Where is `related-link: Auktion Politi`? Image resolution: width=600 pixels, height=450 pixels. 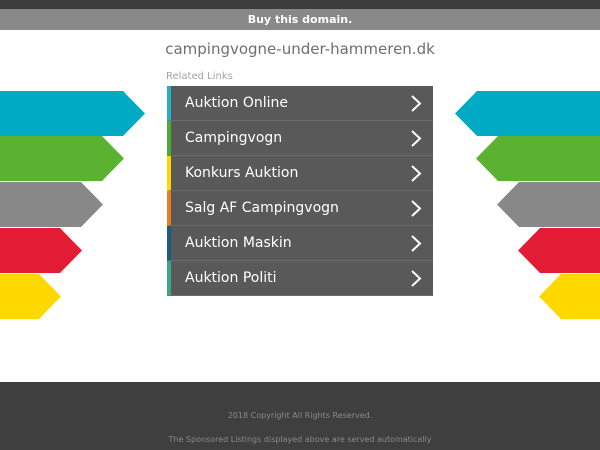
related-link: Auktion Politi is located at coordinates (300, 278).